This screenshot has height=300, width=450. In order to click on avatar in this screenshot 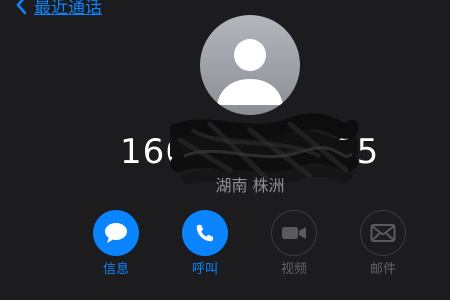, I will do `click(250, 65)`.